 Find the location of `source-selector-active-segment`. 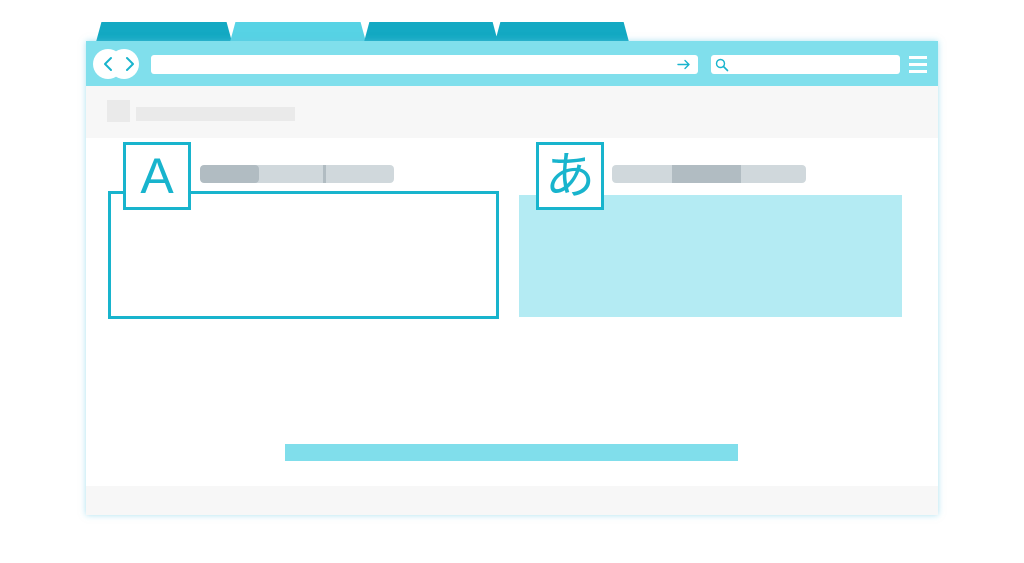

source-selector-active-segment is located at coordinates (229, 174).